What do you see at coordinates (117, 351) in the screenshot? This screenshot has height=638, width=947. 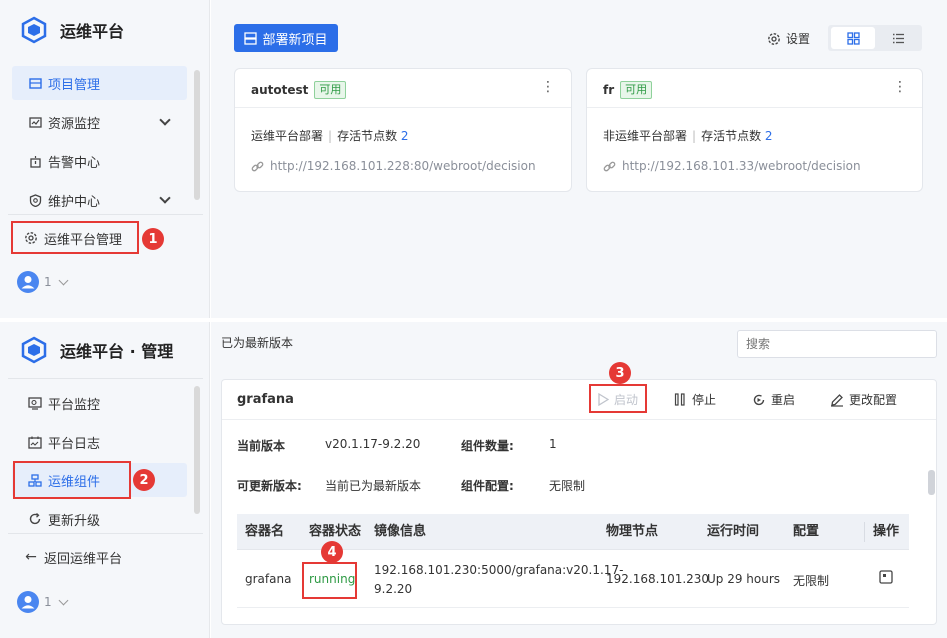 I see `bottom-brand-title: 运维平台 · 管理` at bounding box center [117, 351].